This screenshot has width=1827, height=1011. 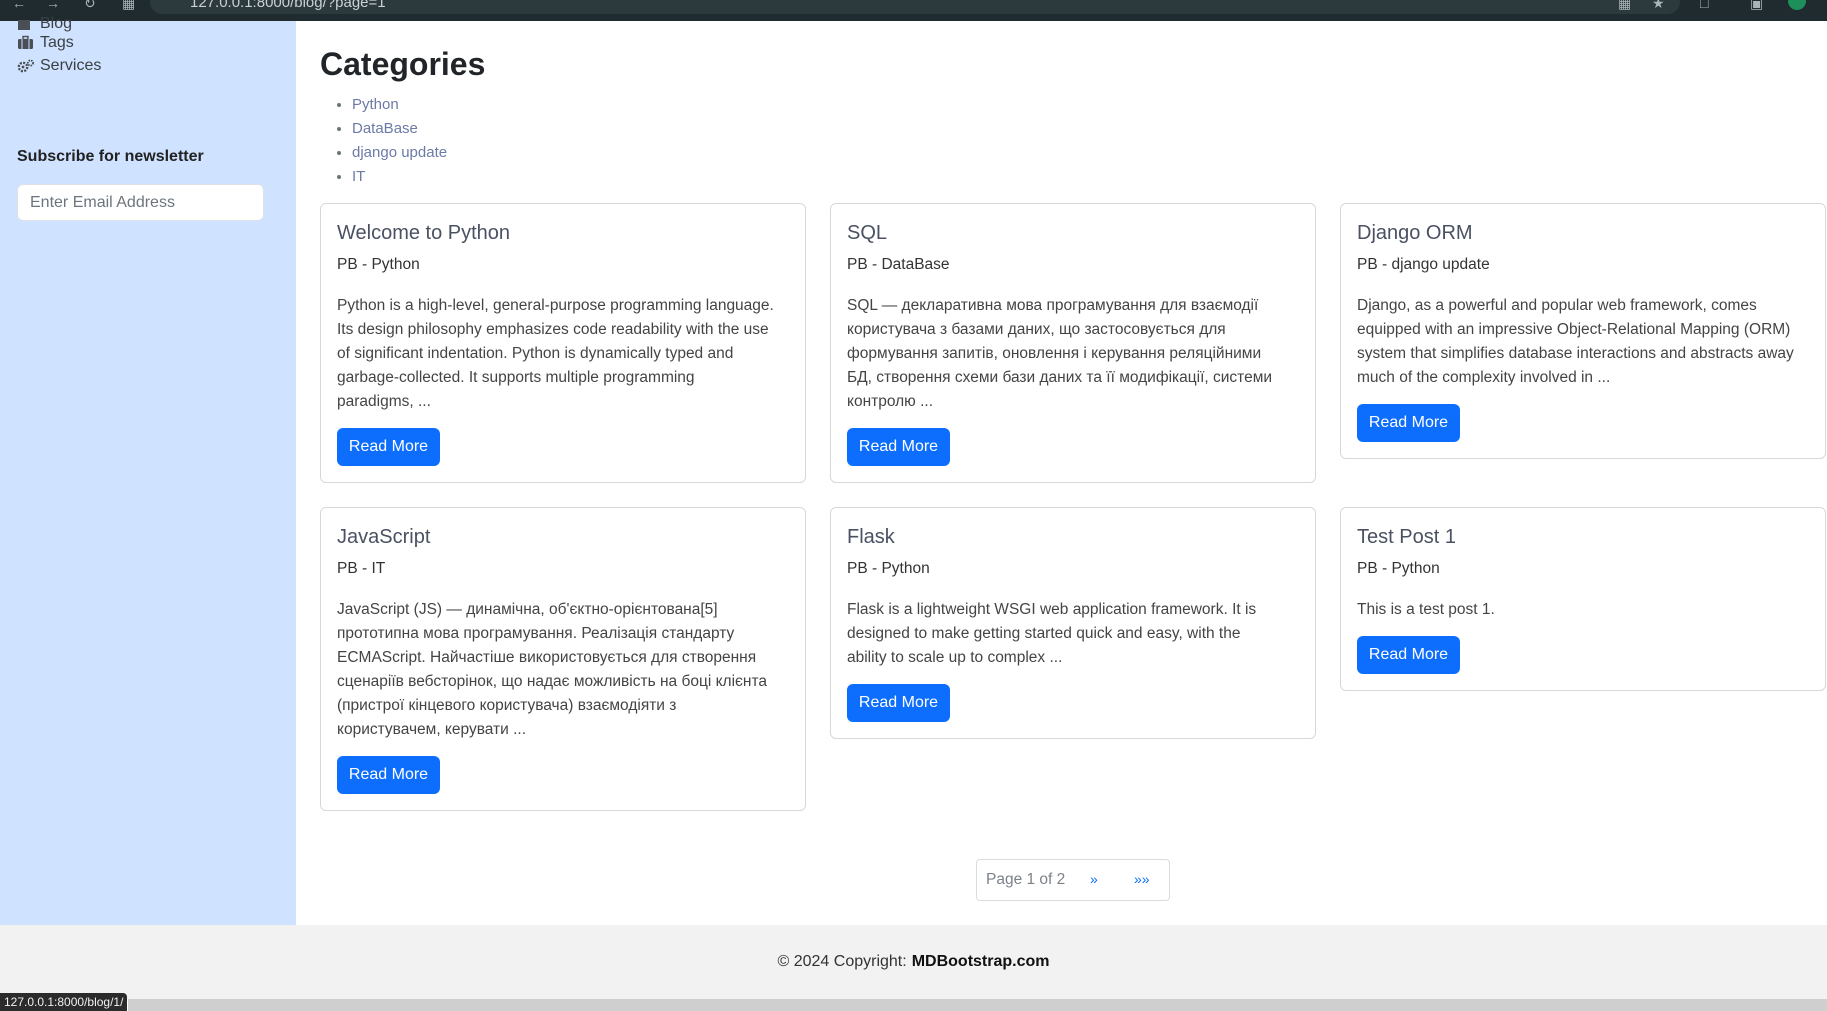 I want to click on page-title: Categories, so click(x=403, y=64).